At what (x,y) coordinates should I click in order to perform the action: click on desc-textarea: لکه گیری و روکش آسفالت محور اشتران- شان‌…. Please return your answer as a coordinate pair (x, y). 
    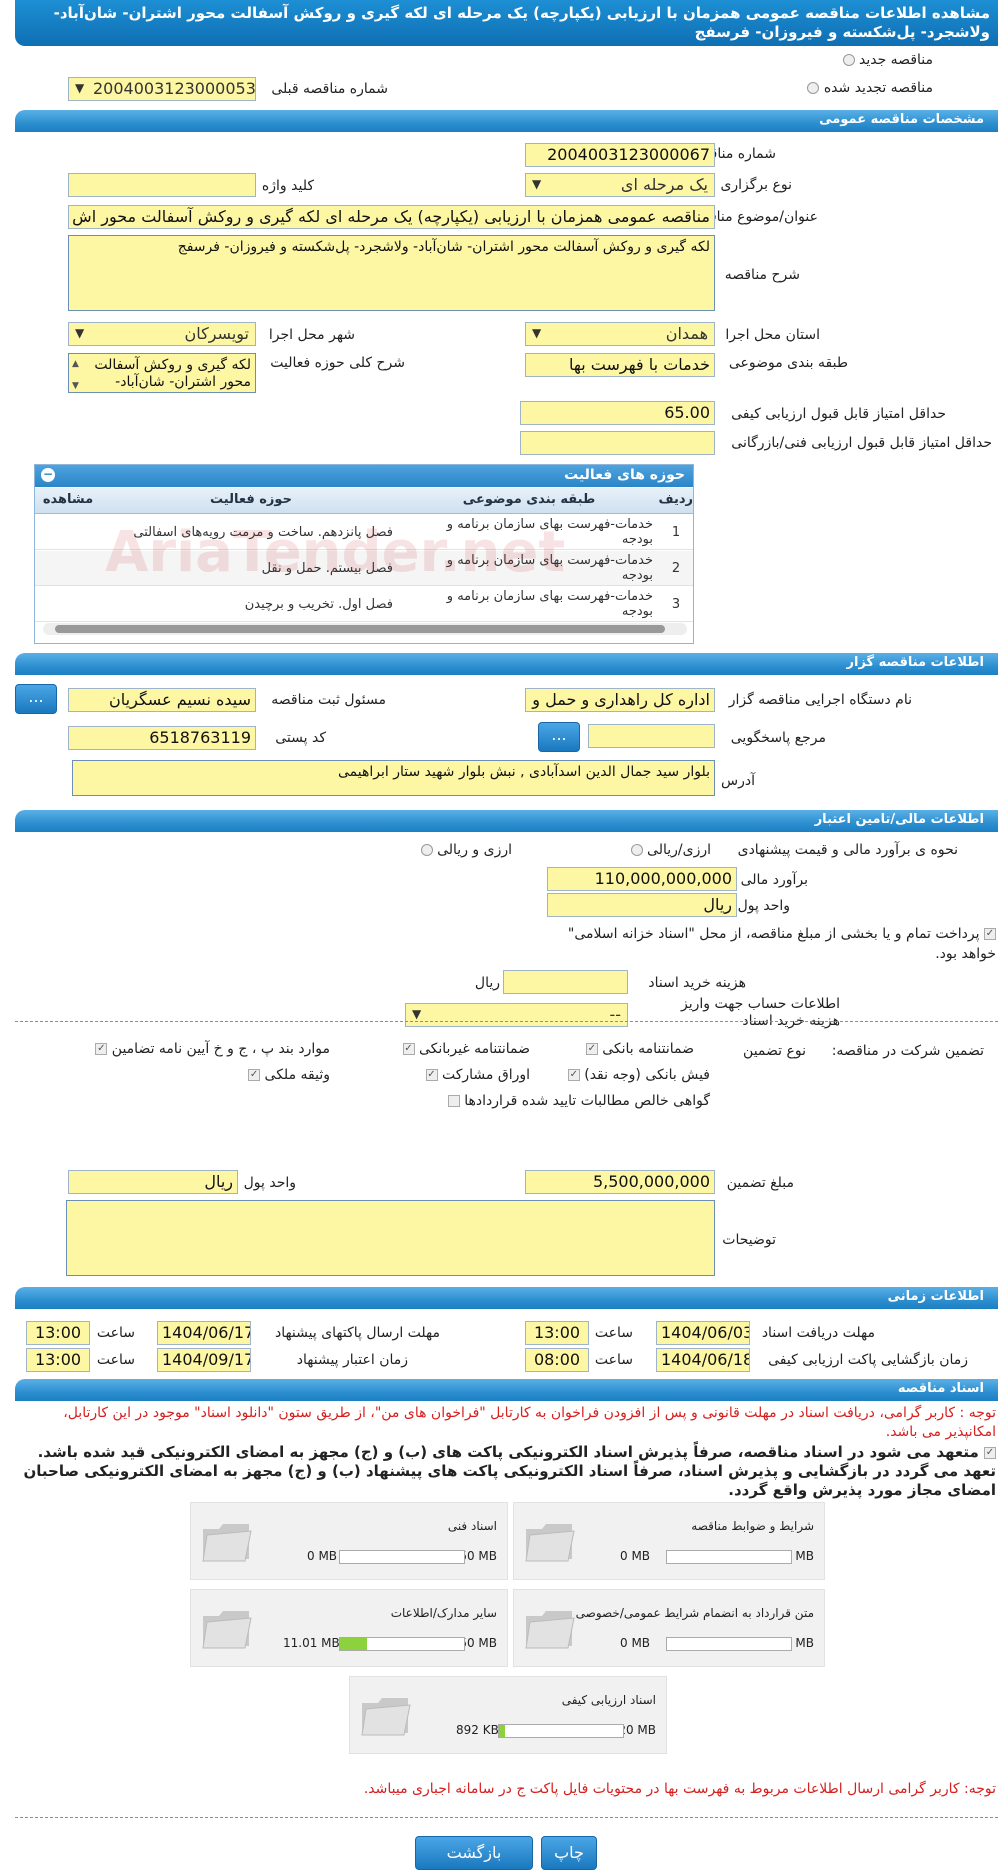
    Looking at the image, I should click on (391, 273).